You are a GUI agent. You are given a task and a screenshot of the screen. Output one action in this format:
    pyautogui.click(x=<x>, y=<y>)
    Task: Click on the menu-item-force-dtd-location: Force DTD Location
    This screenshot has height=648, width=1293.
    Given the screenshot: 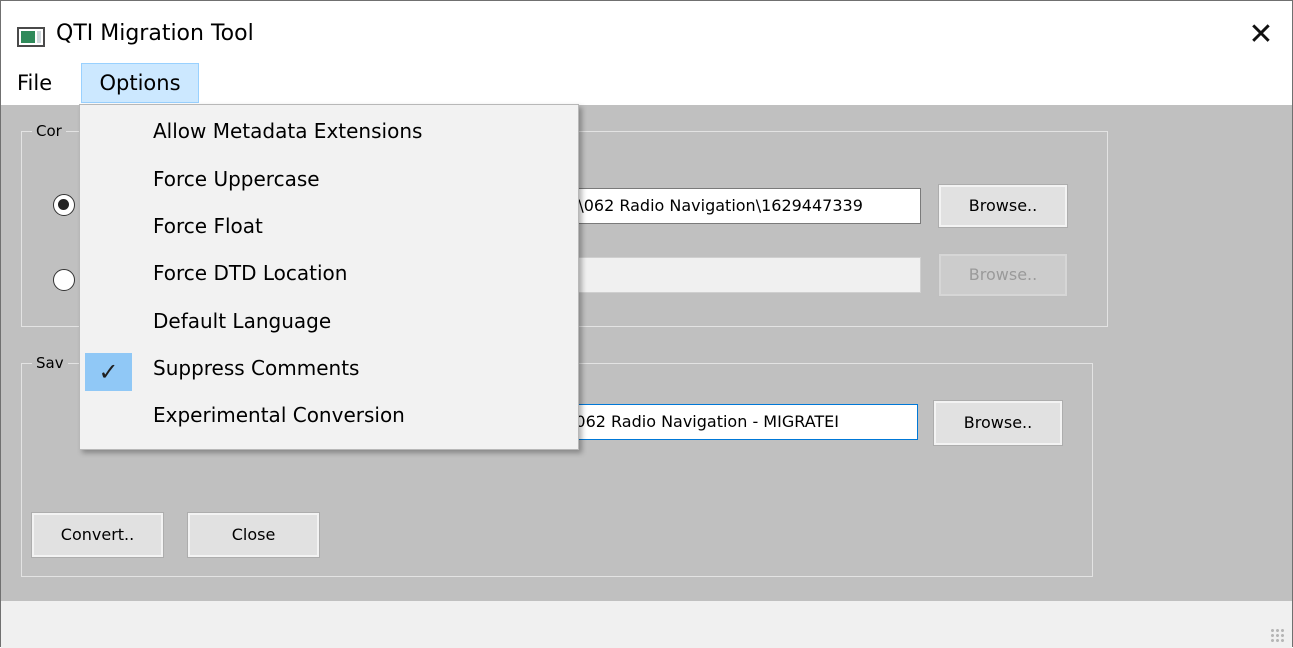 What is the action you would take?
    pyautogui.click(x=329, y=276)
    